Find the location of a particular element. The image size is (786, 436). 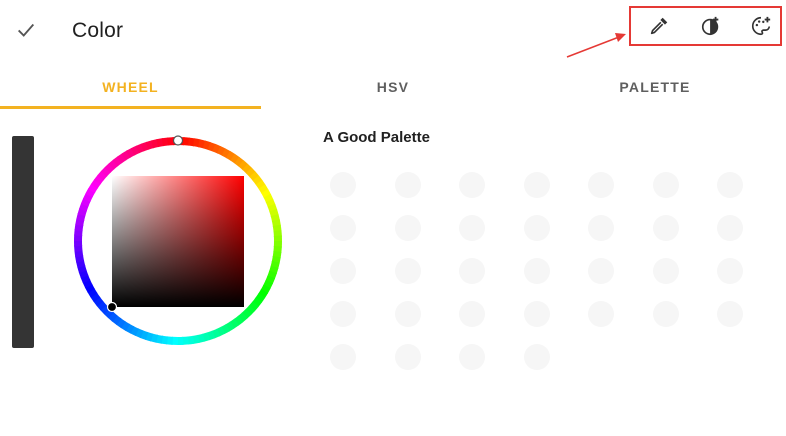

palette-name: A Good Palette is located at coordinates (376, 137).